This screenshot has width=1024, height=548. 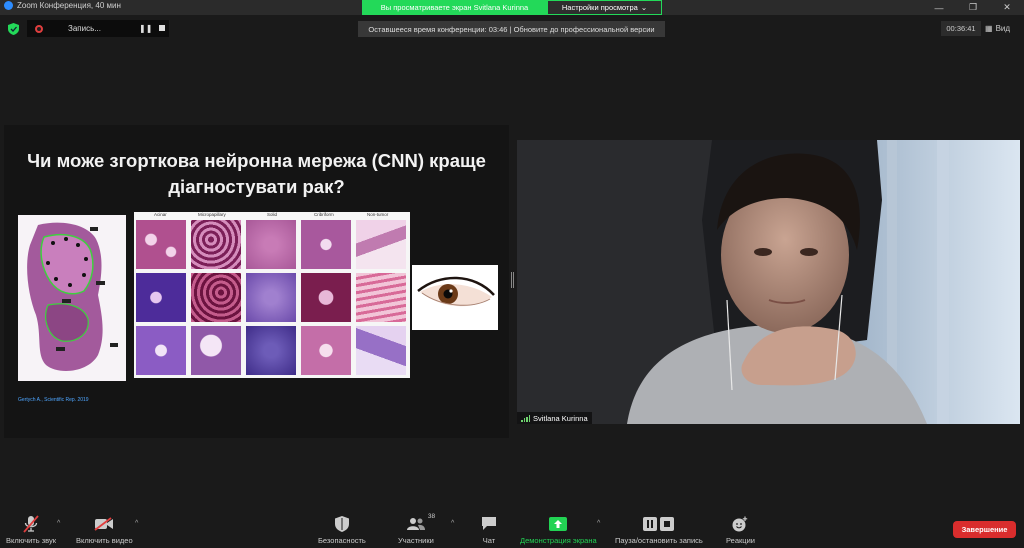 I want to click on signal-strength-icon, so click(x=525, y=418).